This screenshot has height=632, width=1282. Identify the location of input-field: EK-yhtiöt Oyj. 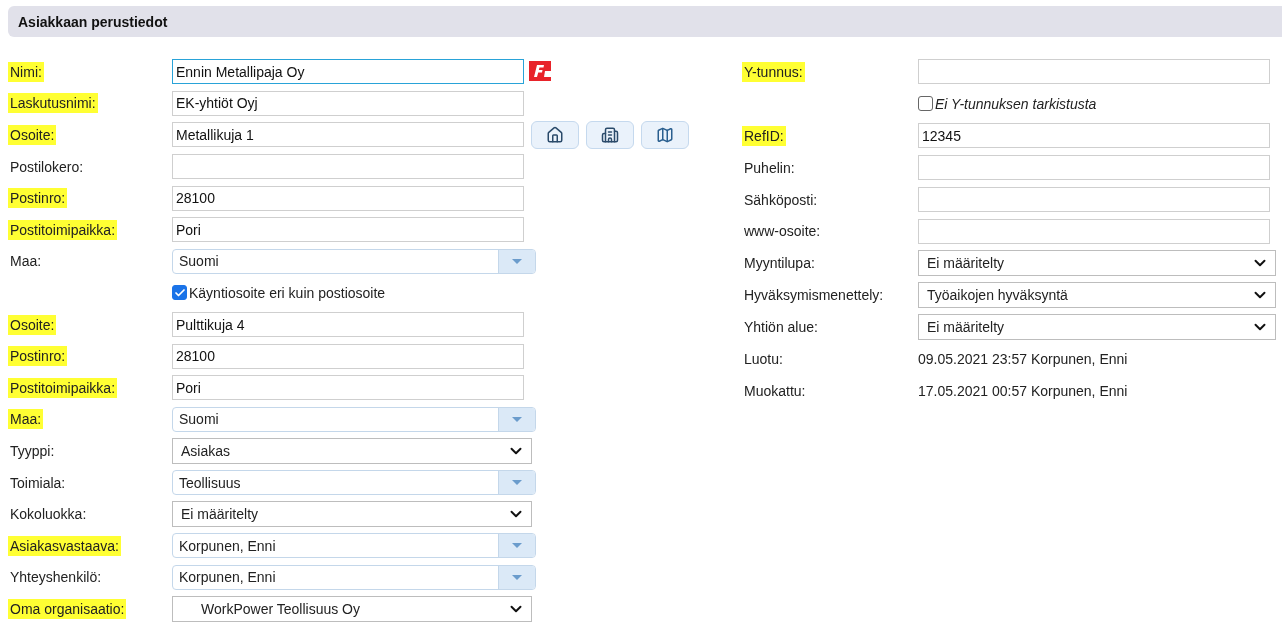
(348, 103).